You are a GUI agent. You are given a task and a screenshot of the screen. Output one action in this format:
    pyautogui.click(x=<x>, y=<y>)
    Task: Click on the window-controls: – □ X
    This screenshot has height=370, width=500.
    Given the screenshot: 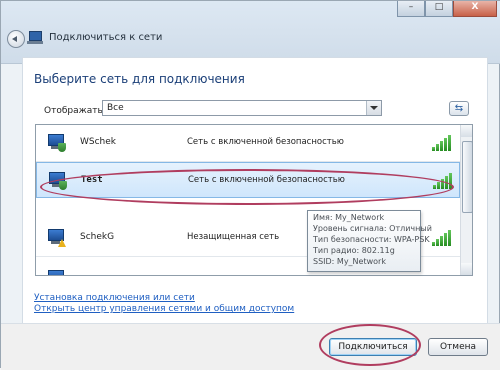 What is the action you would take?
    pyautogui.click(x=447, y=9)
    